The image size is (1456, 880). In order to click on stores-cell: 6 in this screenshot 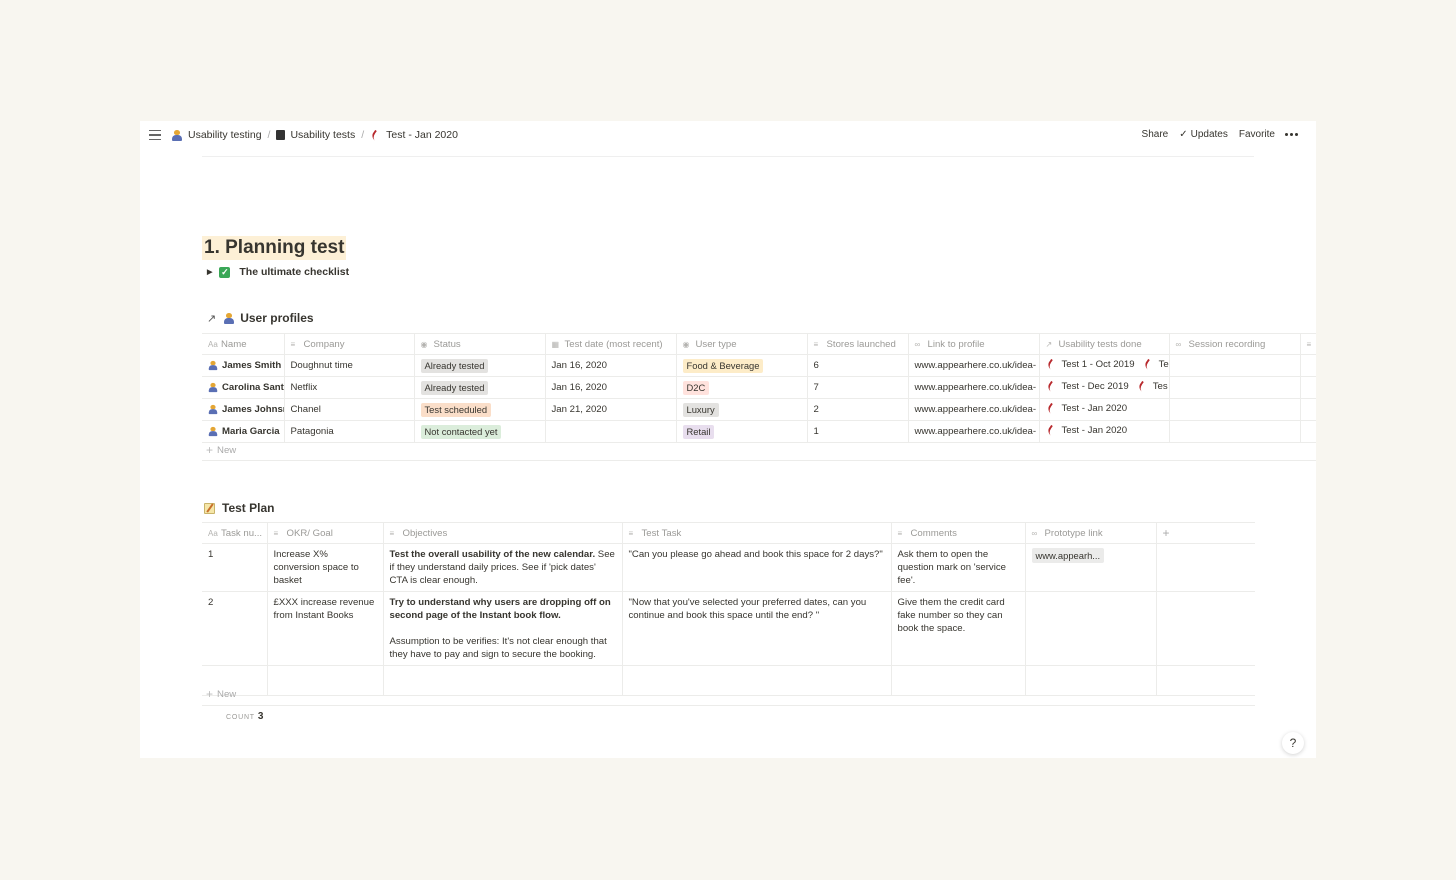, I will do `click(857, 365)`.